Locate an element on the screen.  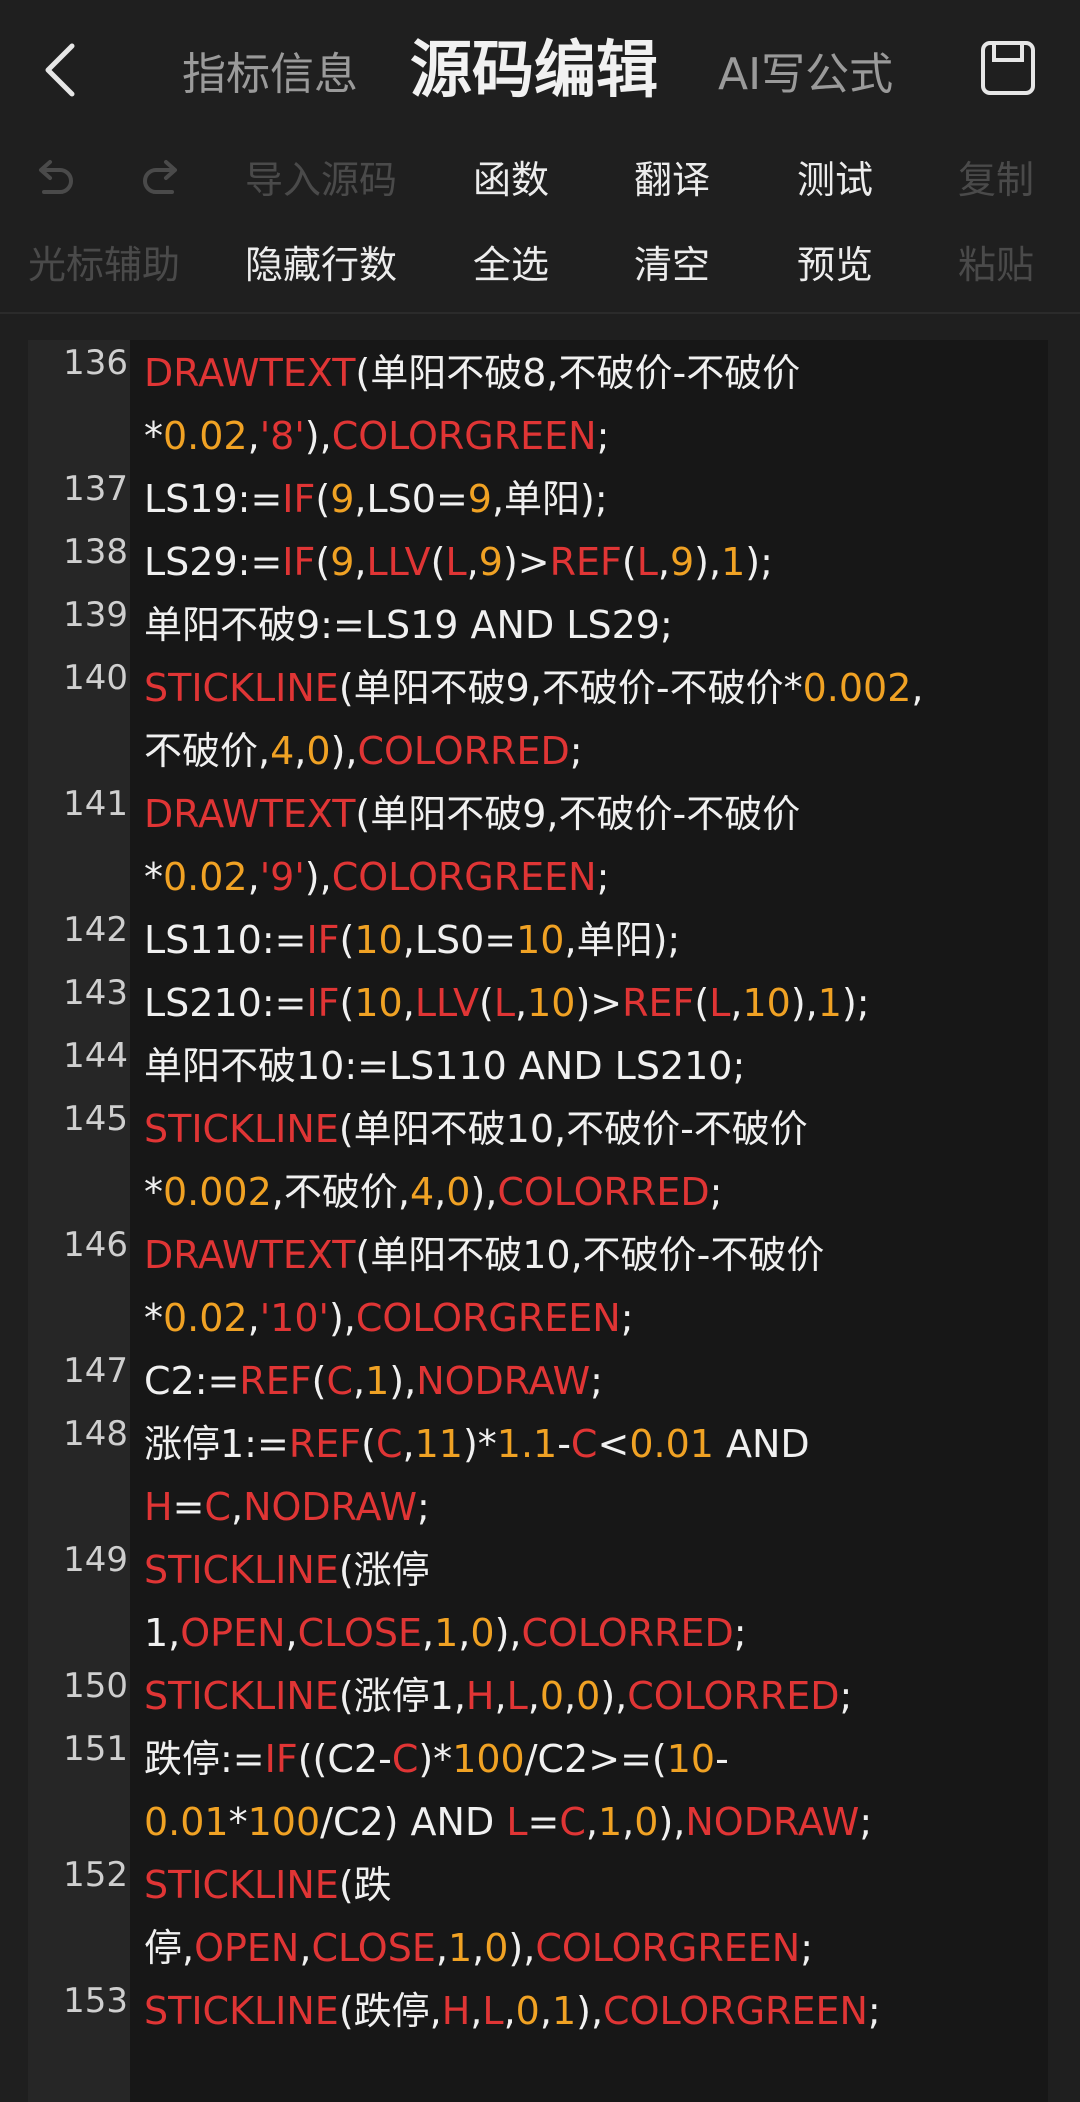
code-keyword: L is located at coordinates (456, 562).